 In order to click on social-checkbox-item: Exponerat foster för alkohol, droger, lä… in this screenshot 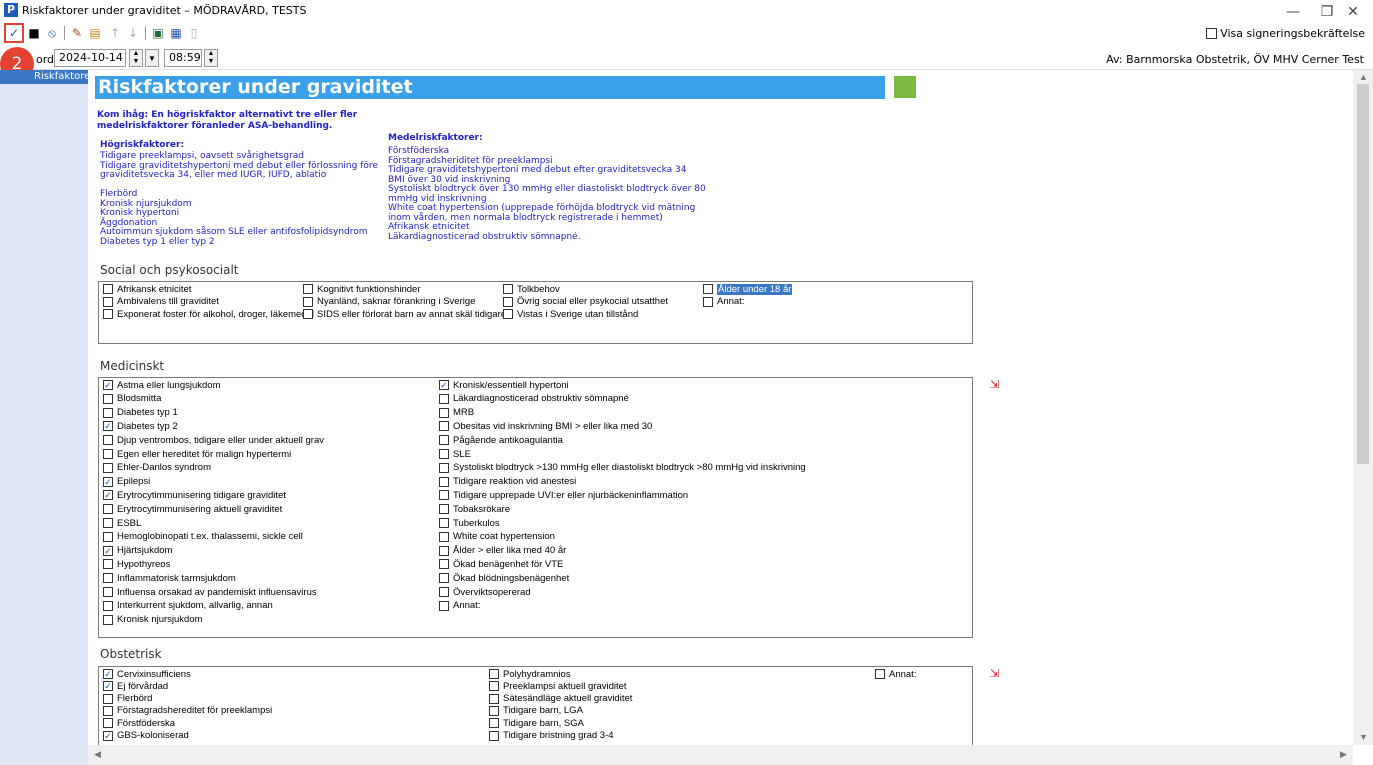, I will do `click(208, 314)`.